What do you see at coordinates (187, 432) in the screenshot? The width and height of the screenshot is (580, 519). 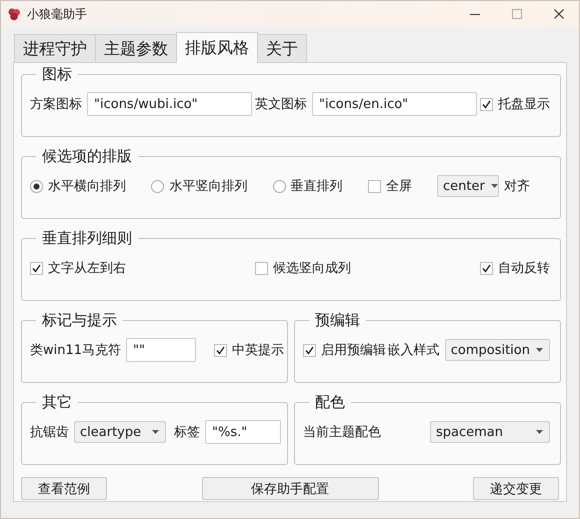 I see `label: 标签` at bounding box center [187, 432].